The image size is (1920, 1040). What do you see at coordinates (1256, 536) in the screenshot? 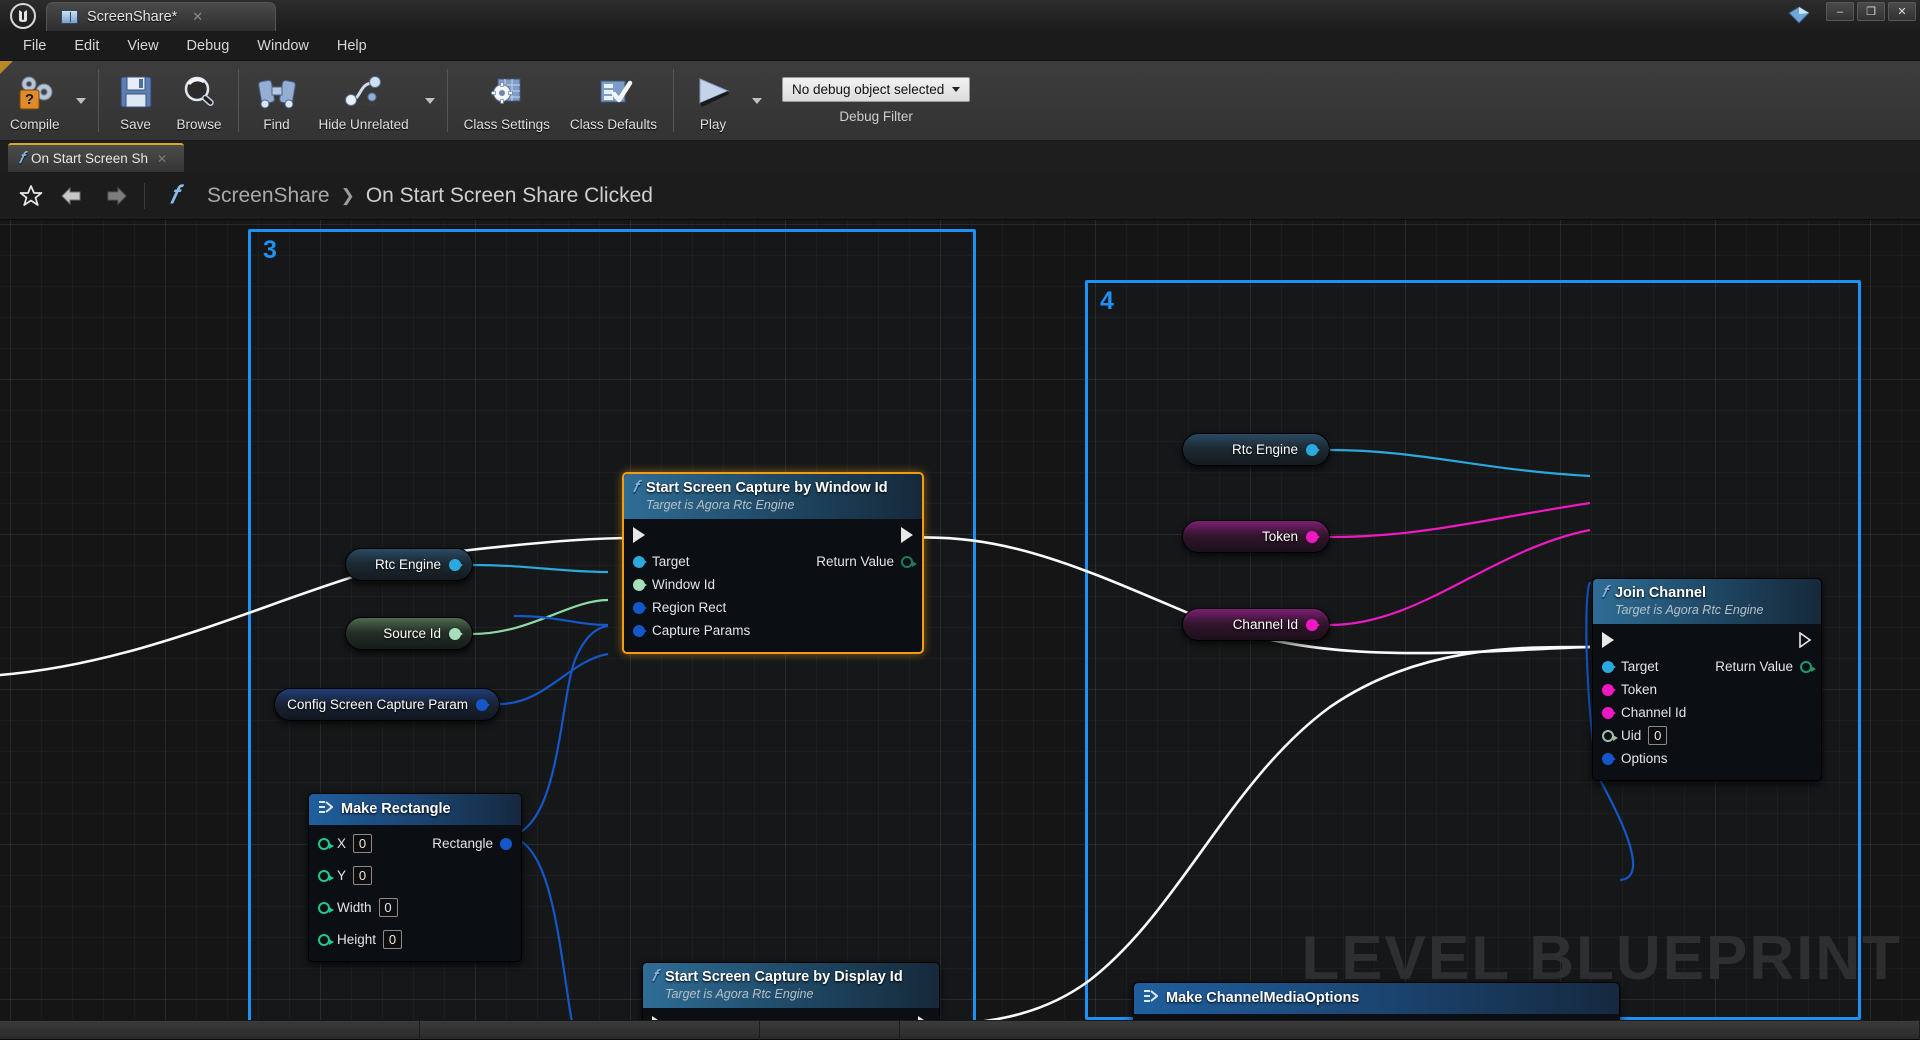
I see `variable-node-token: Token` at bounding box center [1256, 536].